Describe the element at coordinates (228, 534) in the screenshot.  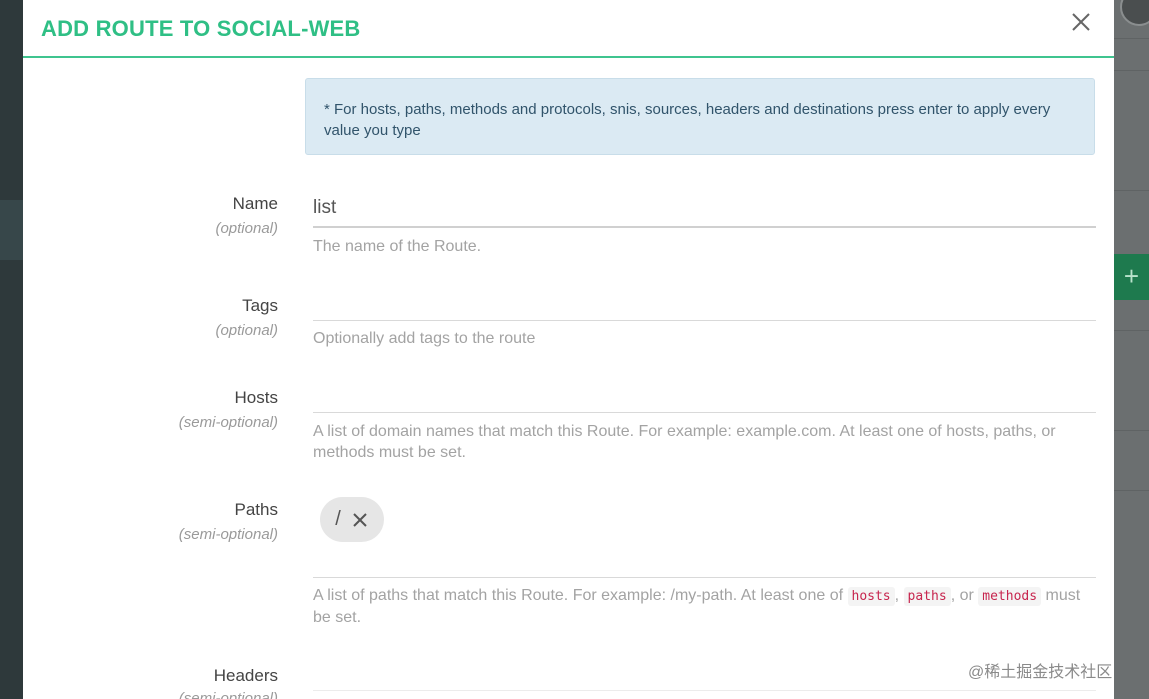
I see `paths-hint: (semi-optional)` at that location.